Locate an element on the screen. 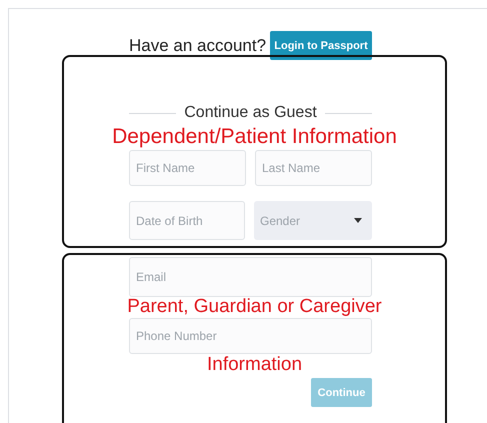 The width and height of the screenshot is (487, 423). input-field: Last Name is located at coordinates (313, 168).